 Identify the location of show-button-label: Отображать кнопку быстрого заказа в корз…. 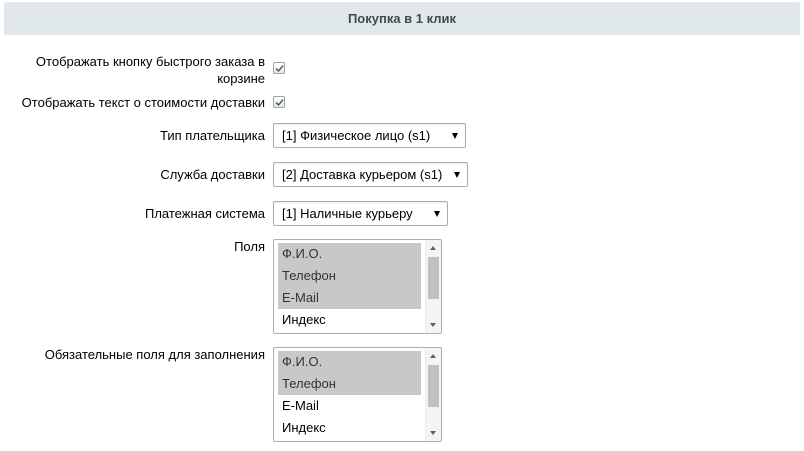
(150, 70).